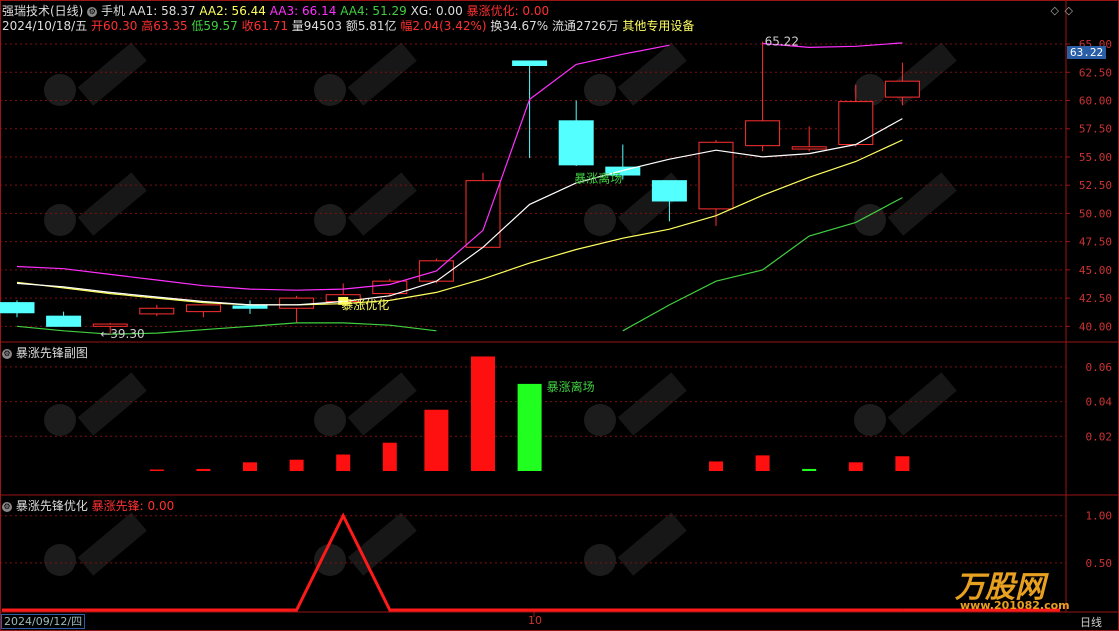  I want to click on y-tick-label: 40.00, so click(1095, 326).